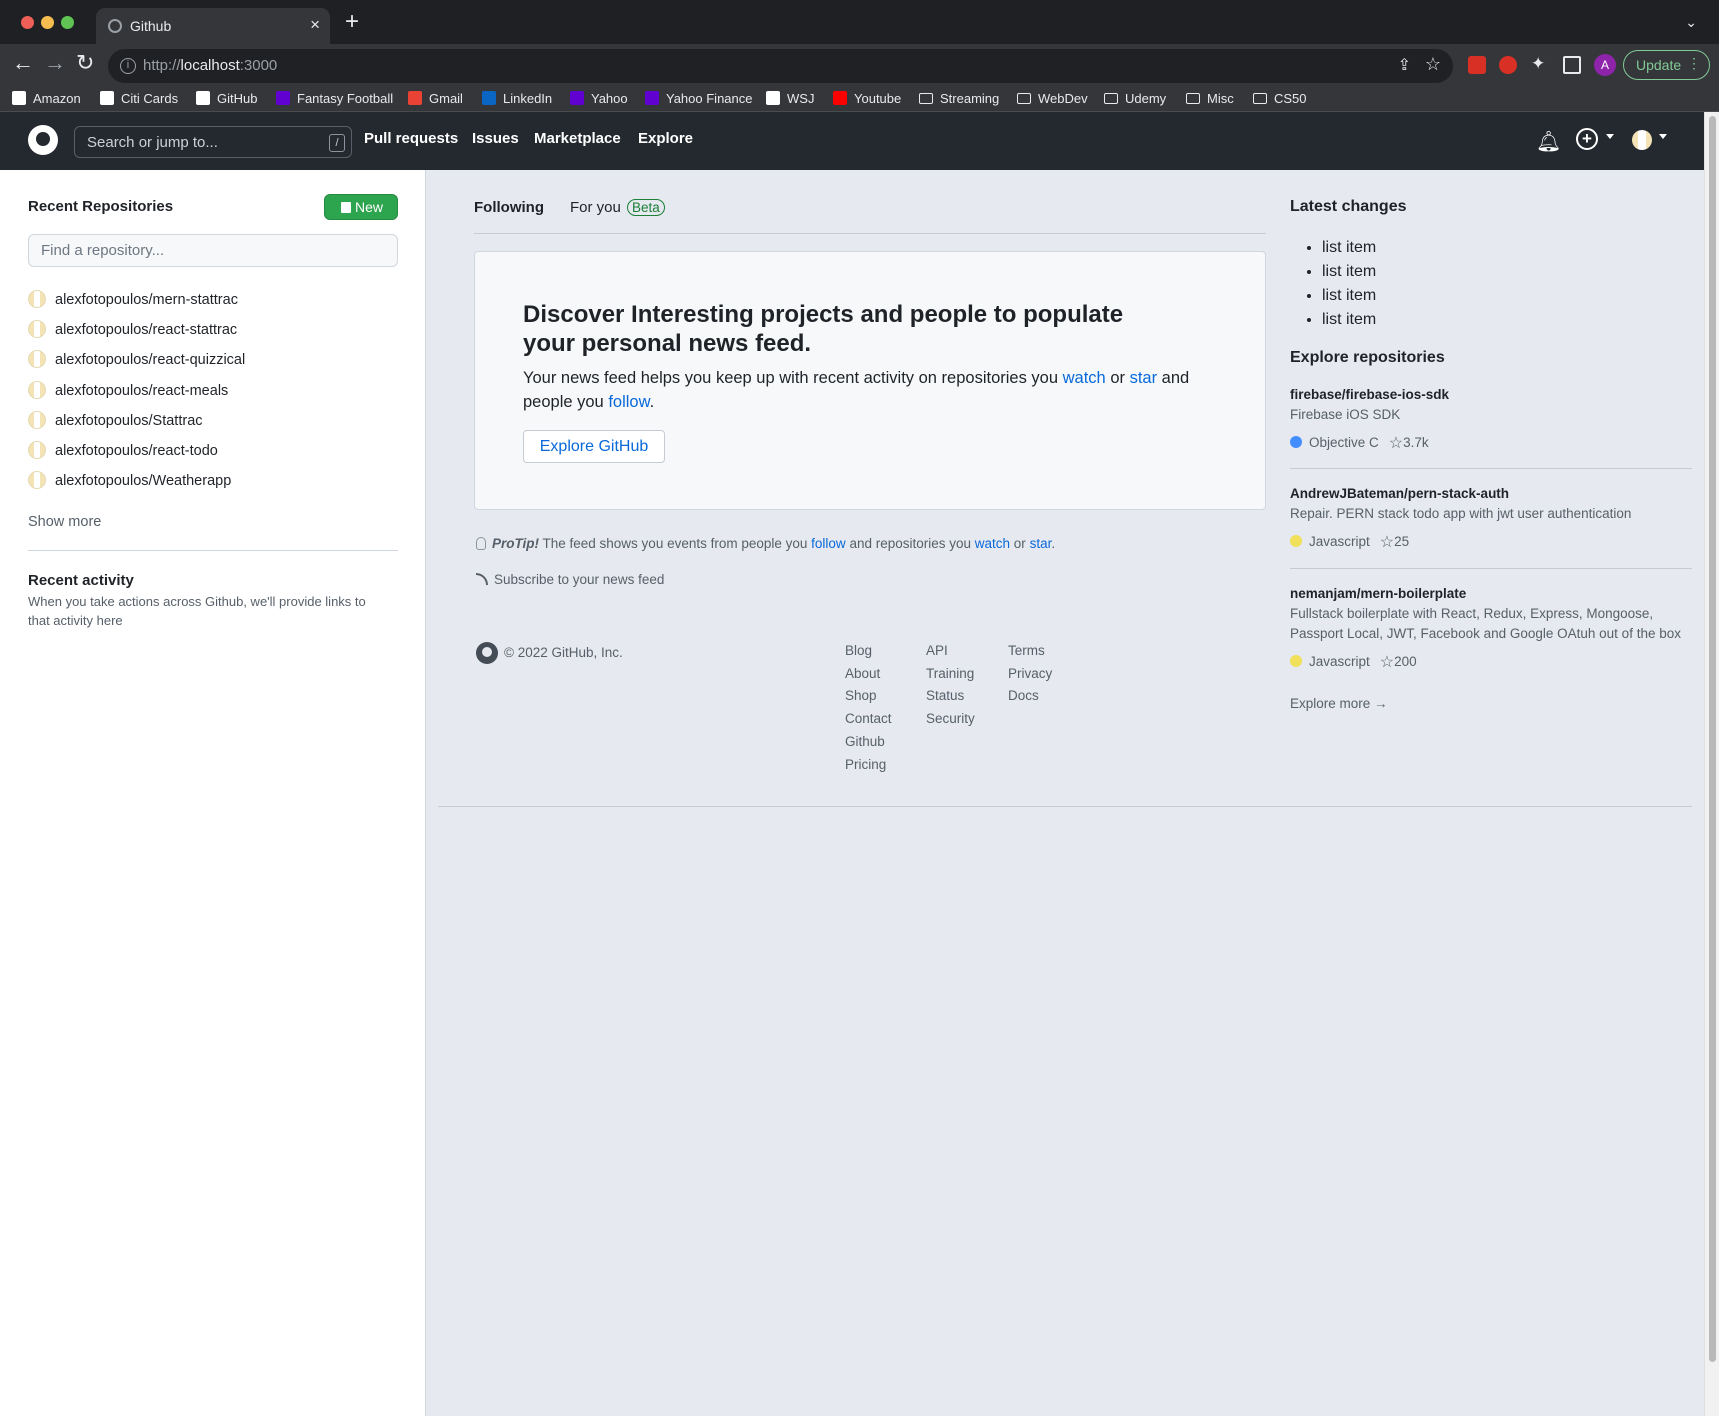 The height and width of the screenshot is (1416, 1719). Describe the element at coordinates (136, 305) in the screenshot. I see `repo-list-item: alexfotopoulos/mern-stattrac` at that location.